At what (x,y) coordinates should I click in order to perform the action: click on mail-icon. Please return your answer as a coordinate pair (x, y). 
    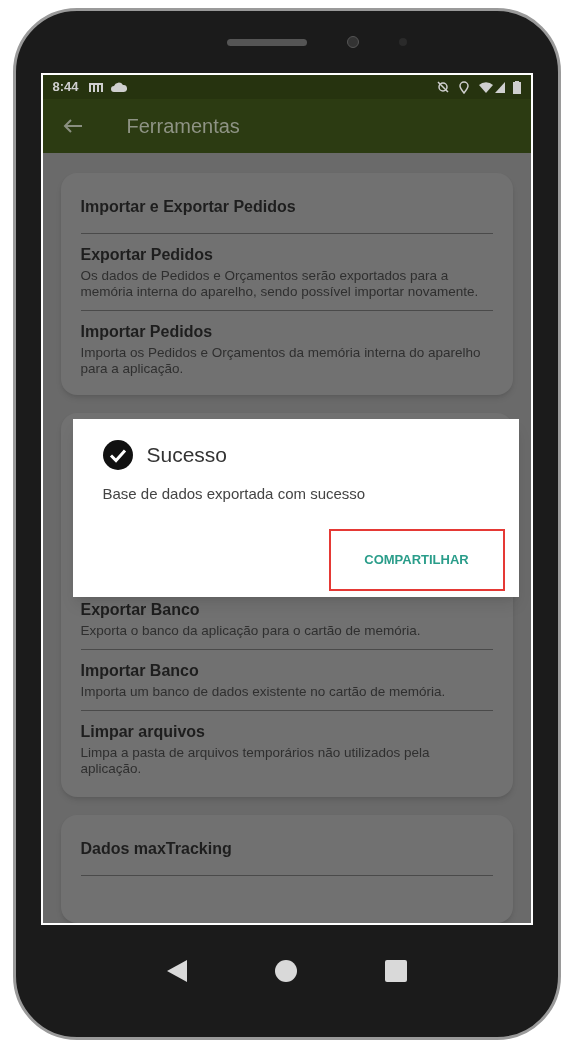
    Looking at the image, I should click on (95, 87).